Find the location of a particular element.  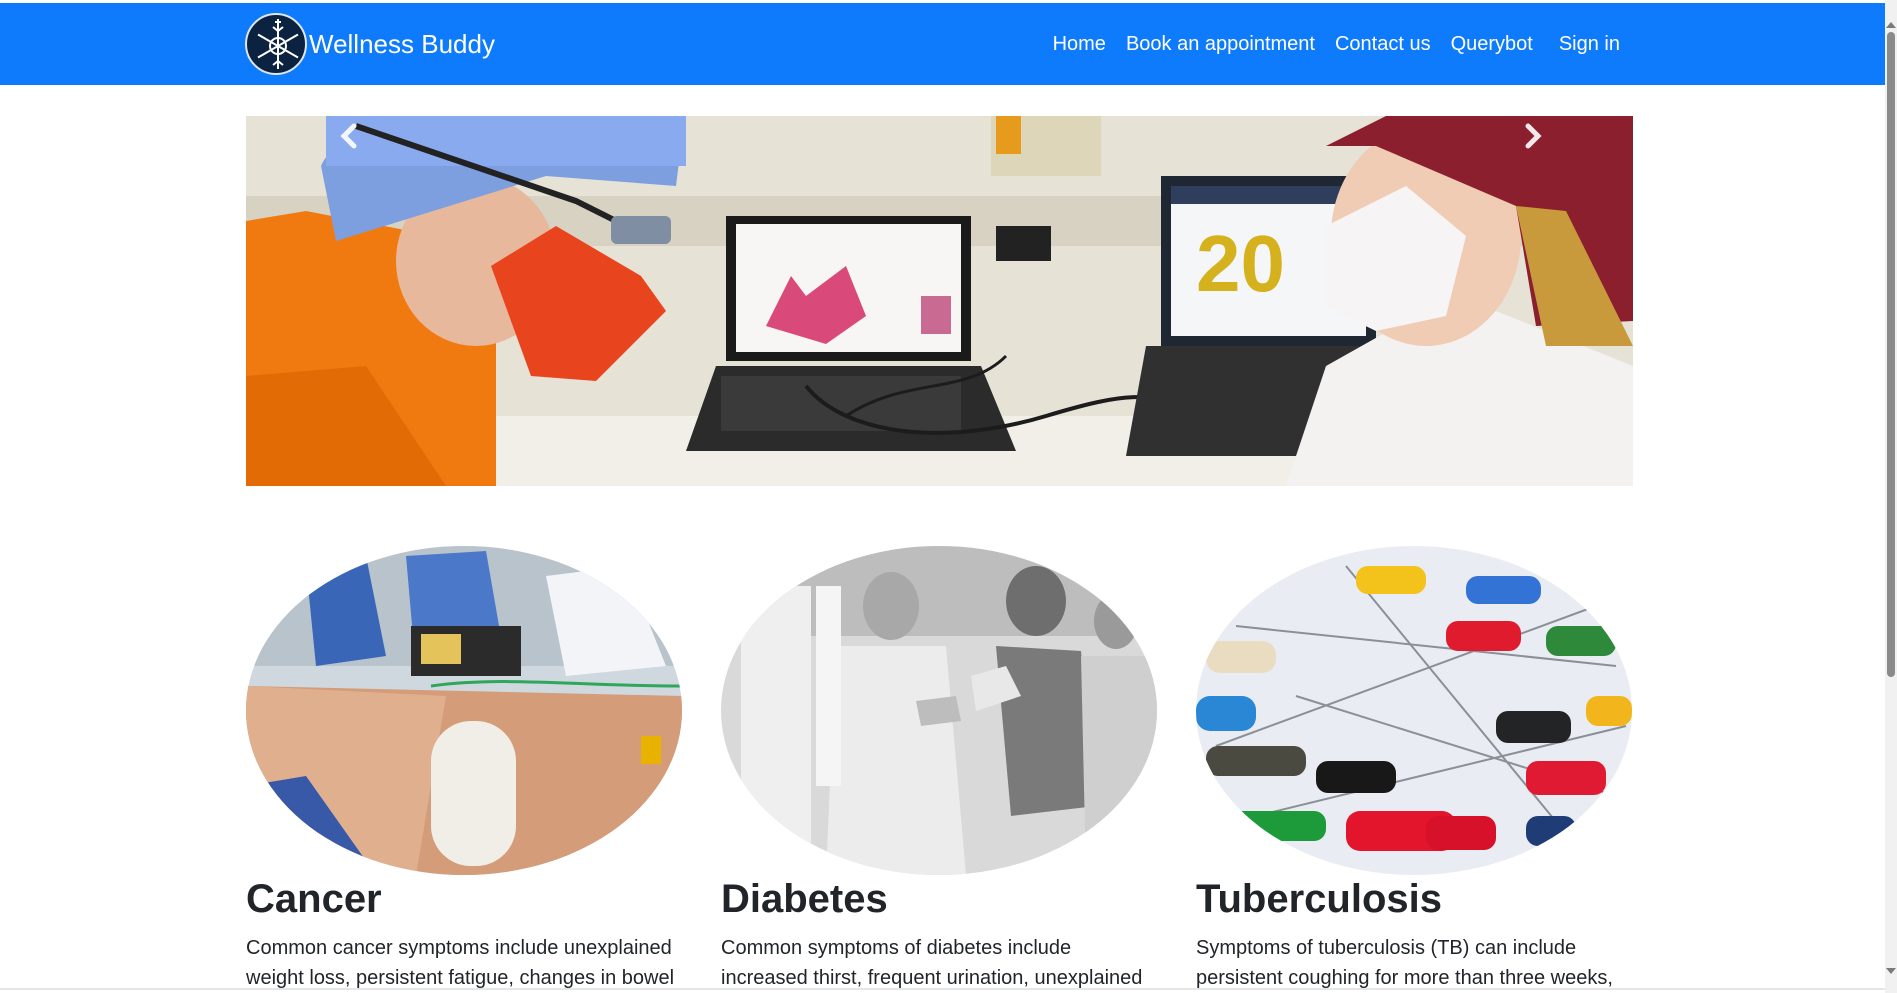

nav-contact-link: Contact us is located at coordinates (1383, 44).